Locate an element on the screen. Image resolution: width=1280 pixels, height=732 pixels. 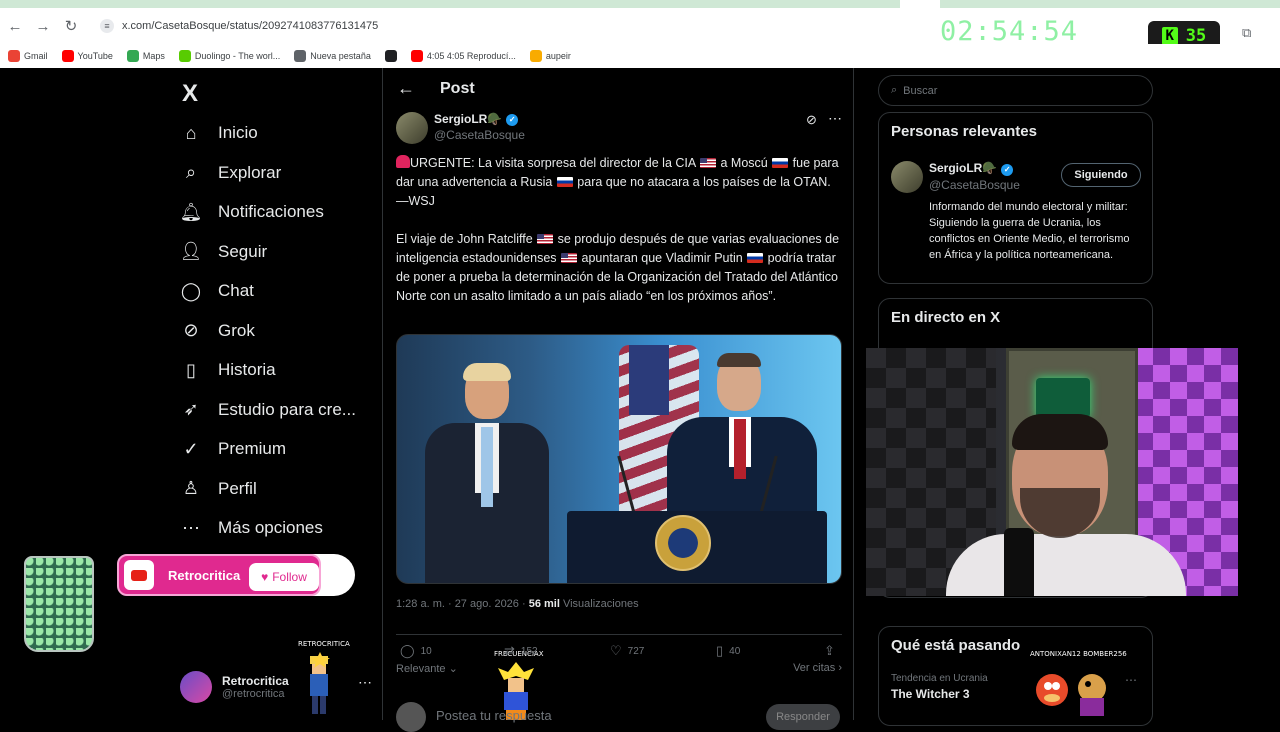
person-figure is located at coordinates (487, 473).